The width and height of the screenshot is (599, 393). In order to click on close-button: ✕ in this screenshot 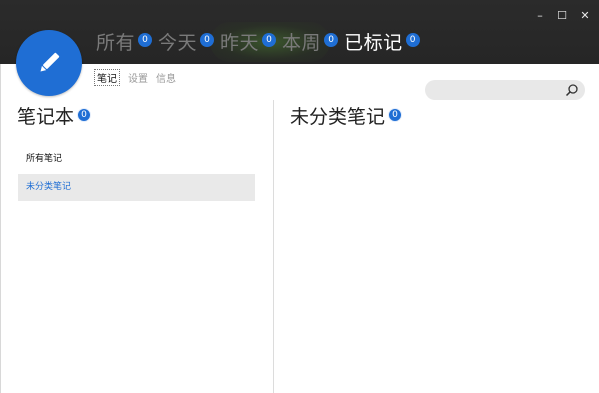, I will do `click(585, 16)`.